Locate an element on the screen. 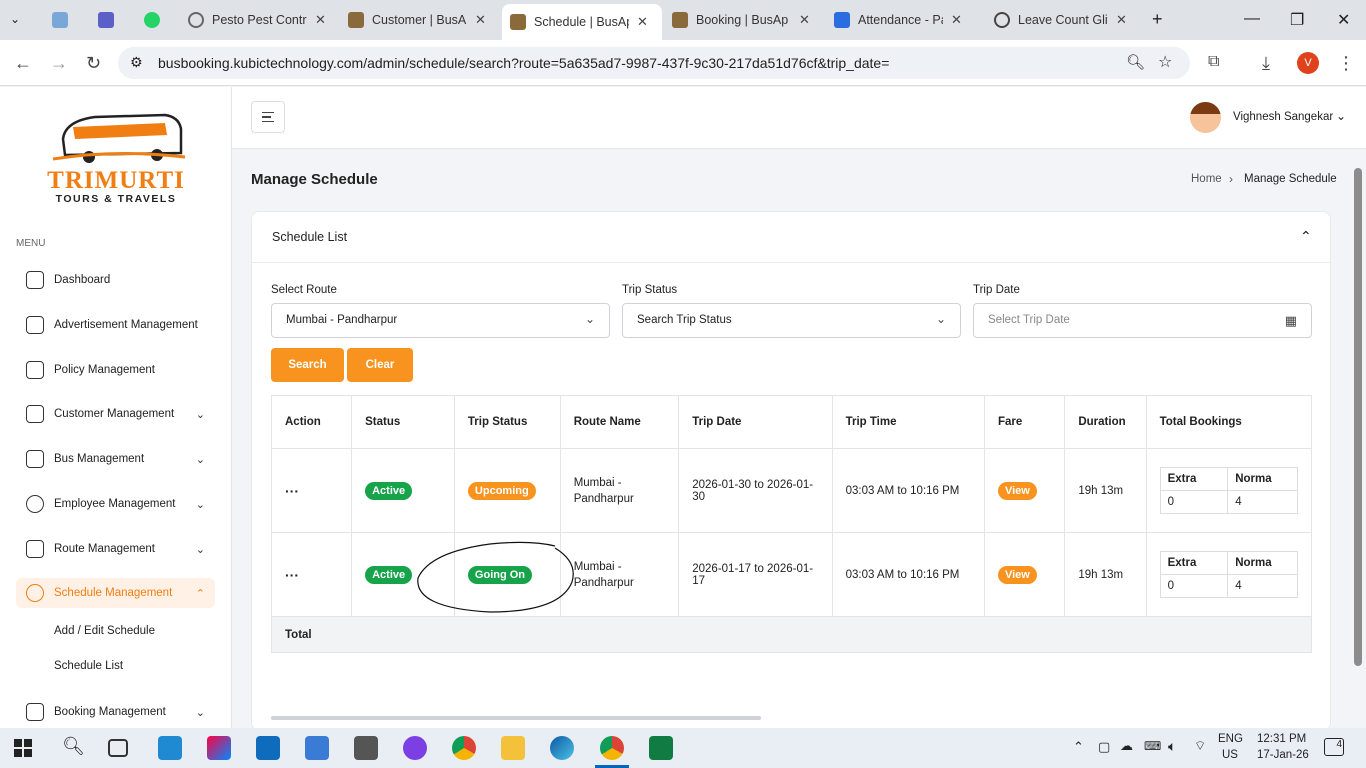 Image resolution: width=1366 pixels, height=768 pixels. bookmark-star-icon: ☆ is located at coordinates (1165, 62).